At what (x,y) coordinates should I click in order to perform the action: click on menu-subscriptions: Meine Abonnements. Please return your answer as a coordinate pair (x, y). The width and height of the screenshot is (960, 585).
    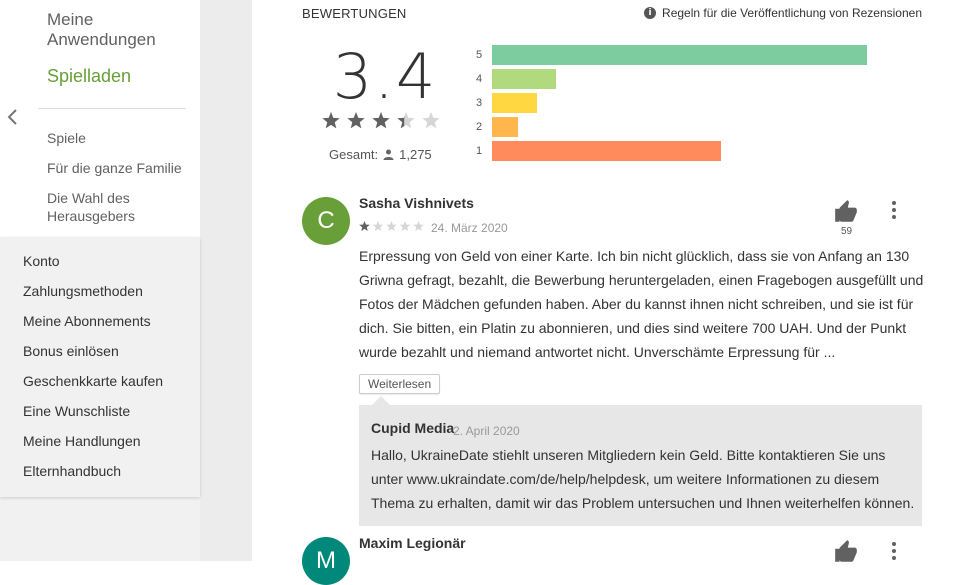
    Looking at the image, I should click on (87, 321).